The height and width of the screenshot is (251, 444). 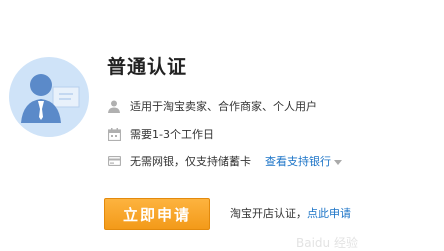 I want to click on calendar-icon, so click(x=114, y=134).